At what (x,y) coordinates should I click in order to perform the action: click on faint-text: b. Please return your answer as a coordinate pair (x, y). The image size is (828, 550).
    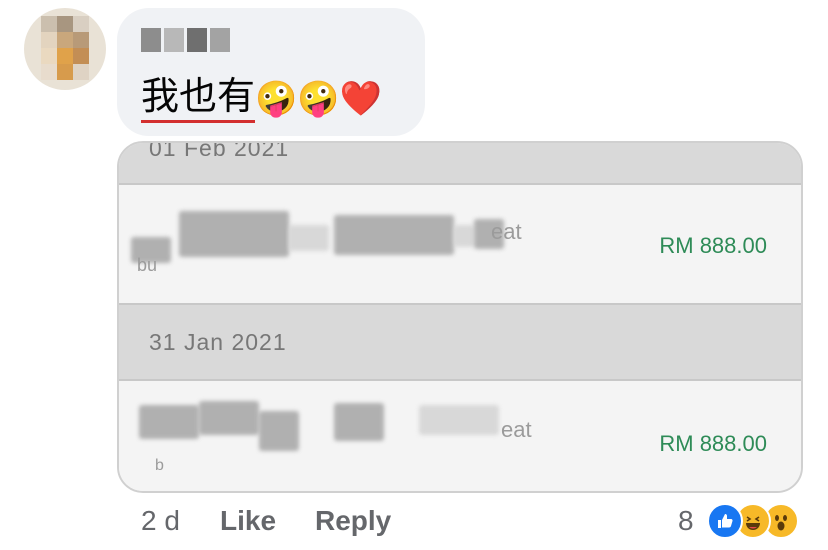
    Looking at the image, I should click on (159, 465).